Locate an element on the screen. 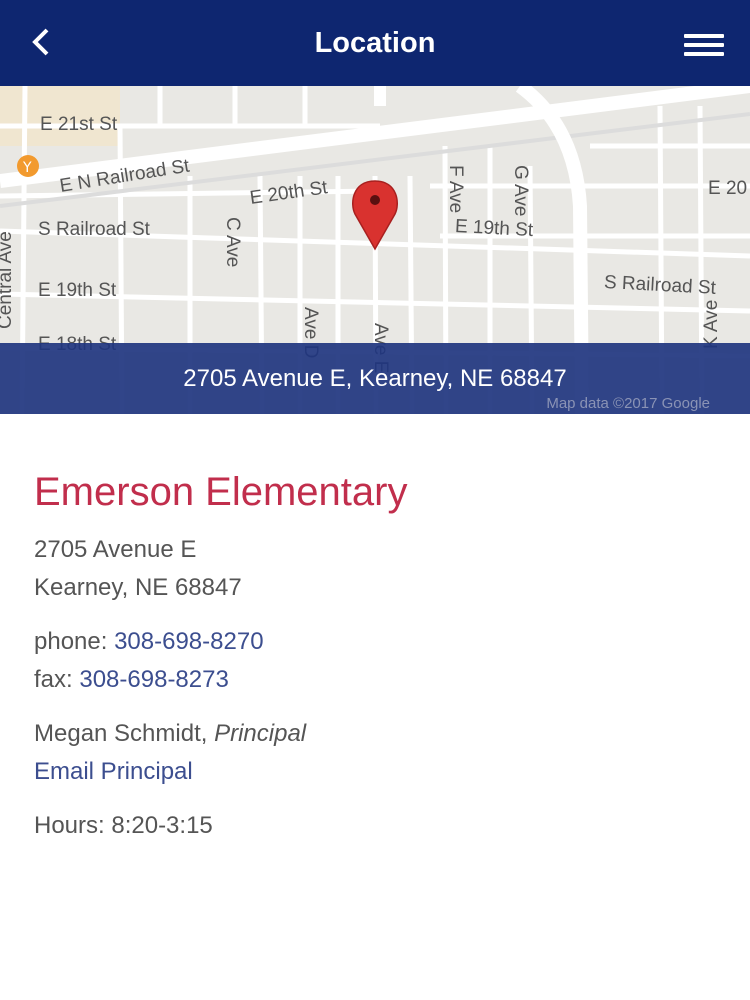  menu-button is located at coordinates (704, 44).